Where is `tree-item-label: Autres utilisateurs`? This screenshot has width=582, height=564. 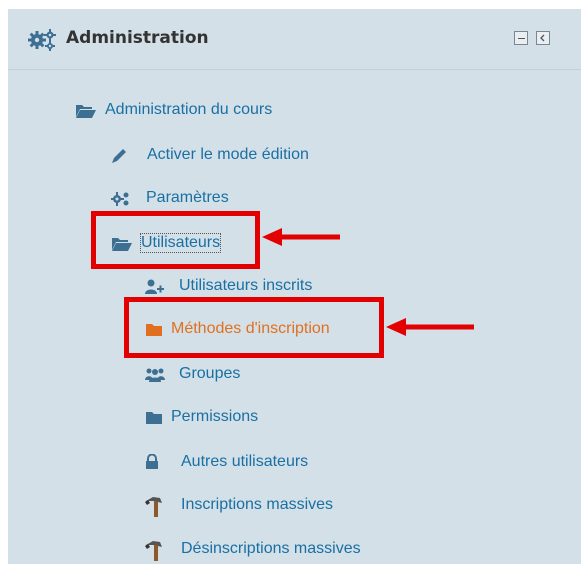 tree-item-label: Autres utilisateurs is located at coordinates (245, 461).